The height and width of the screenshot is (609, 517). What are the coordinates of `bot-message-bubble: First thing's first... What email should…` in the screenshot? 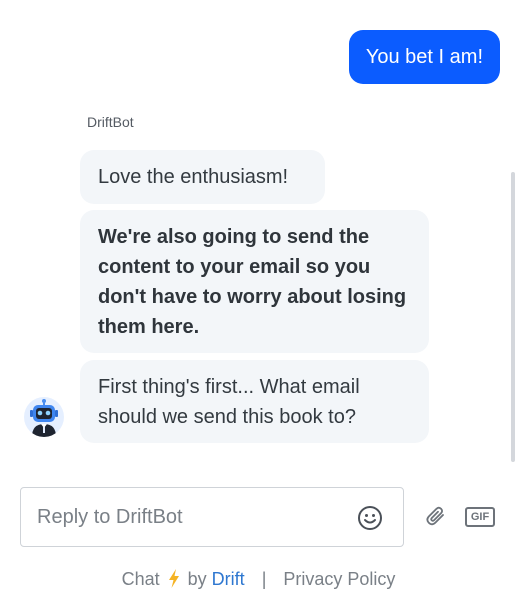 It's located at (254, 401).